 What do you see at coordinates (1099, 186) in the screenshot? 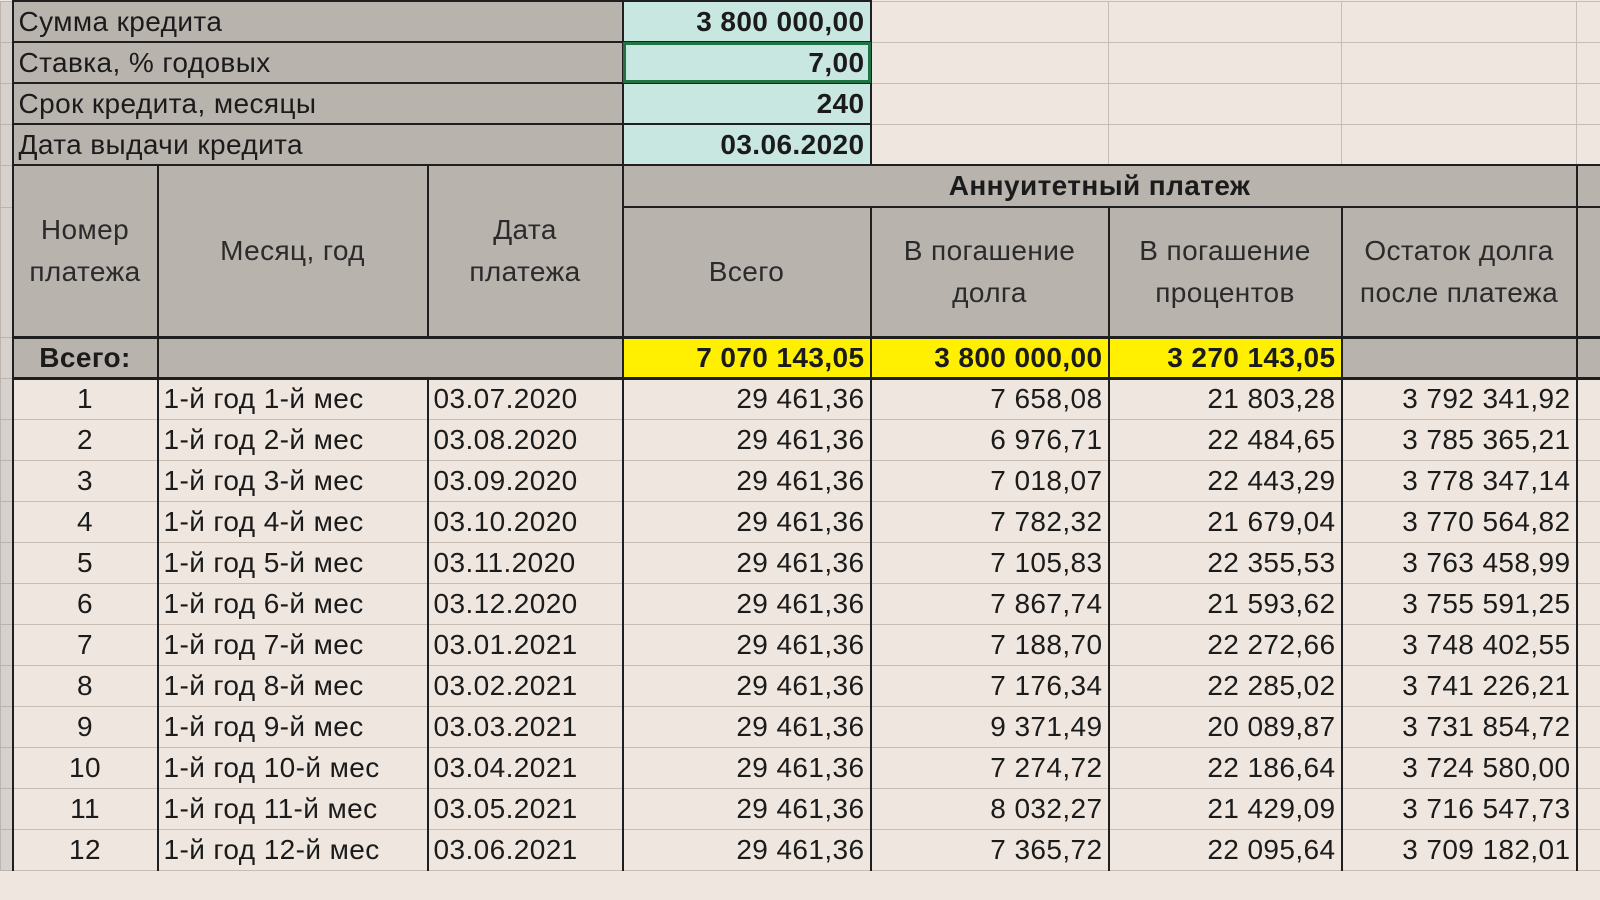
I see `col-header-annuity-group: Аннуитетный платеж` at bounding box center [1099, 186].